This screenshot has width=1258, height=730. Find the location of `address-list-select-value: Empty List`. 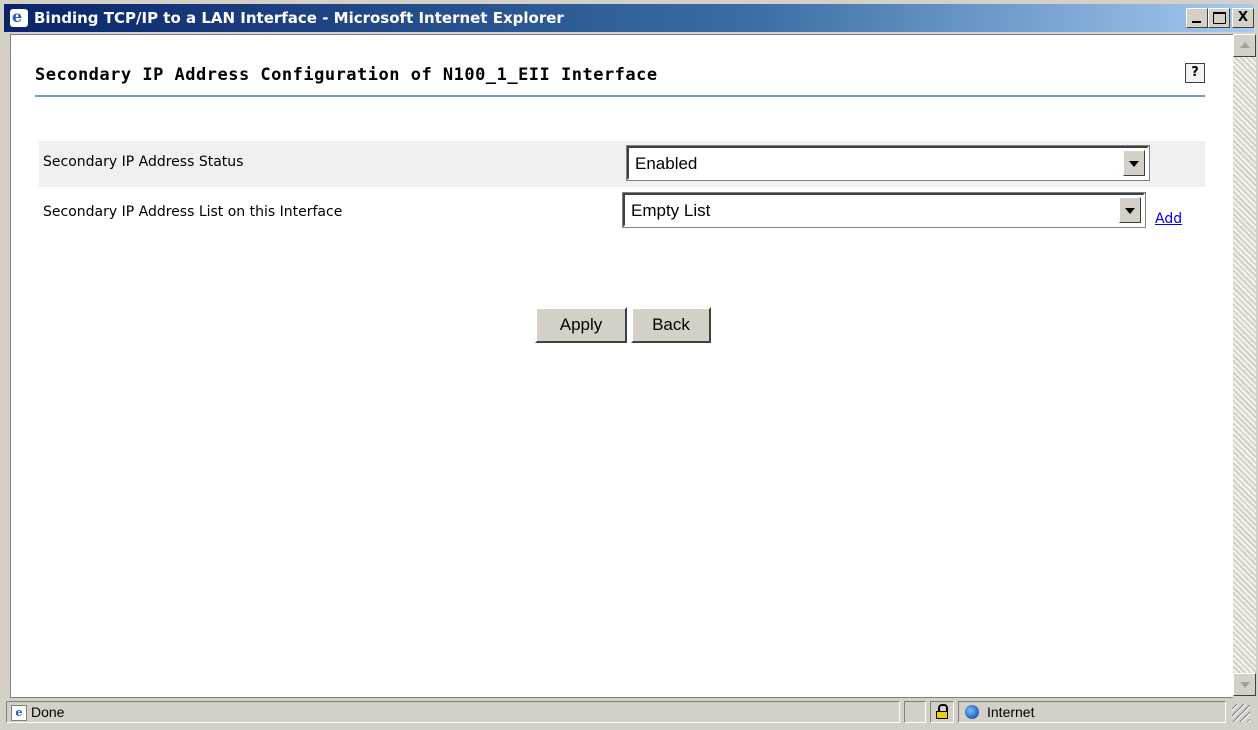

address-list-select-value: Empty List is located at coordinates (671, 210).